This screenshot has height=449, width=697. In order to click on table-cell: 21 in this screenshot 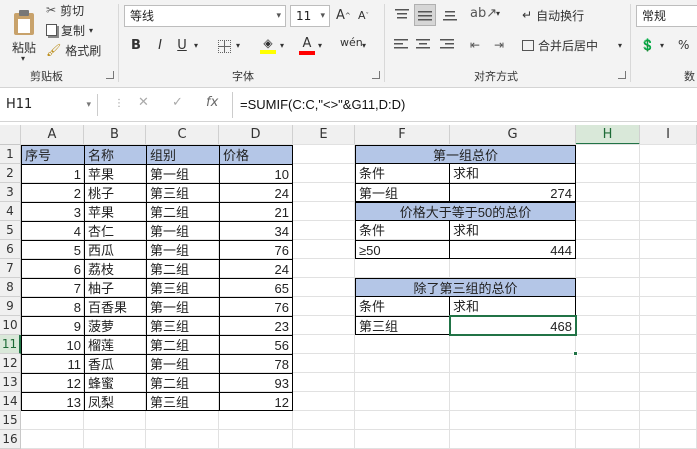, I will do `click(256, 211)`.